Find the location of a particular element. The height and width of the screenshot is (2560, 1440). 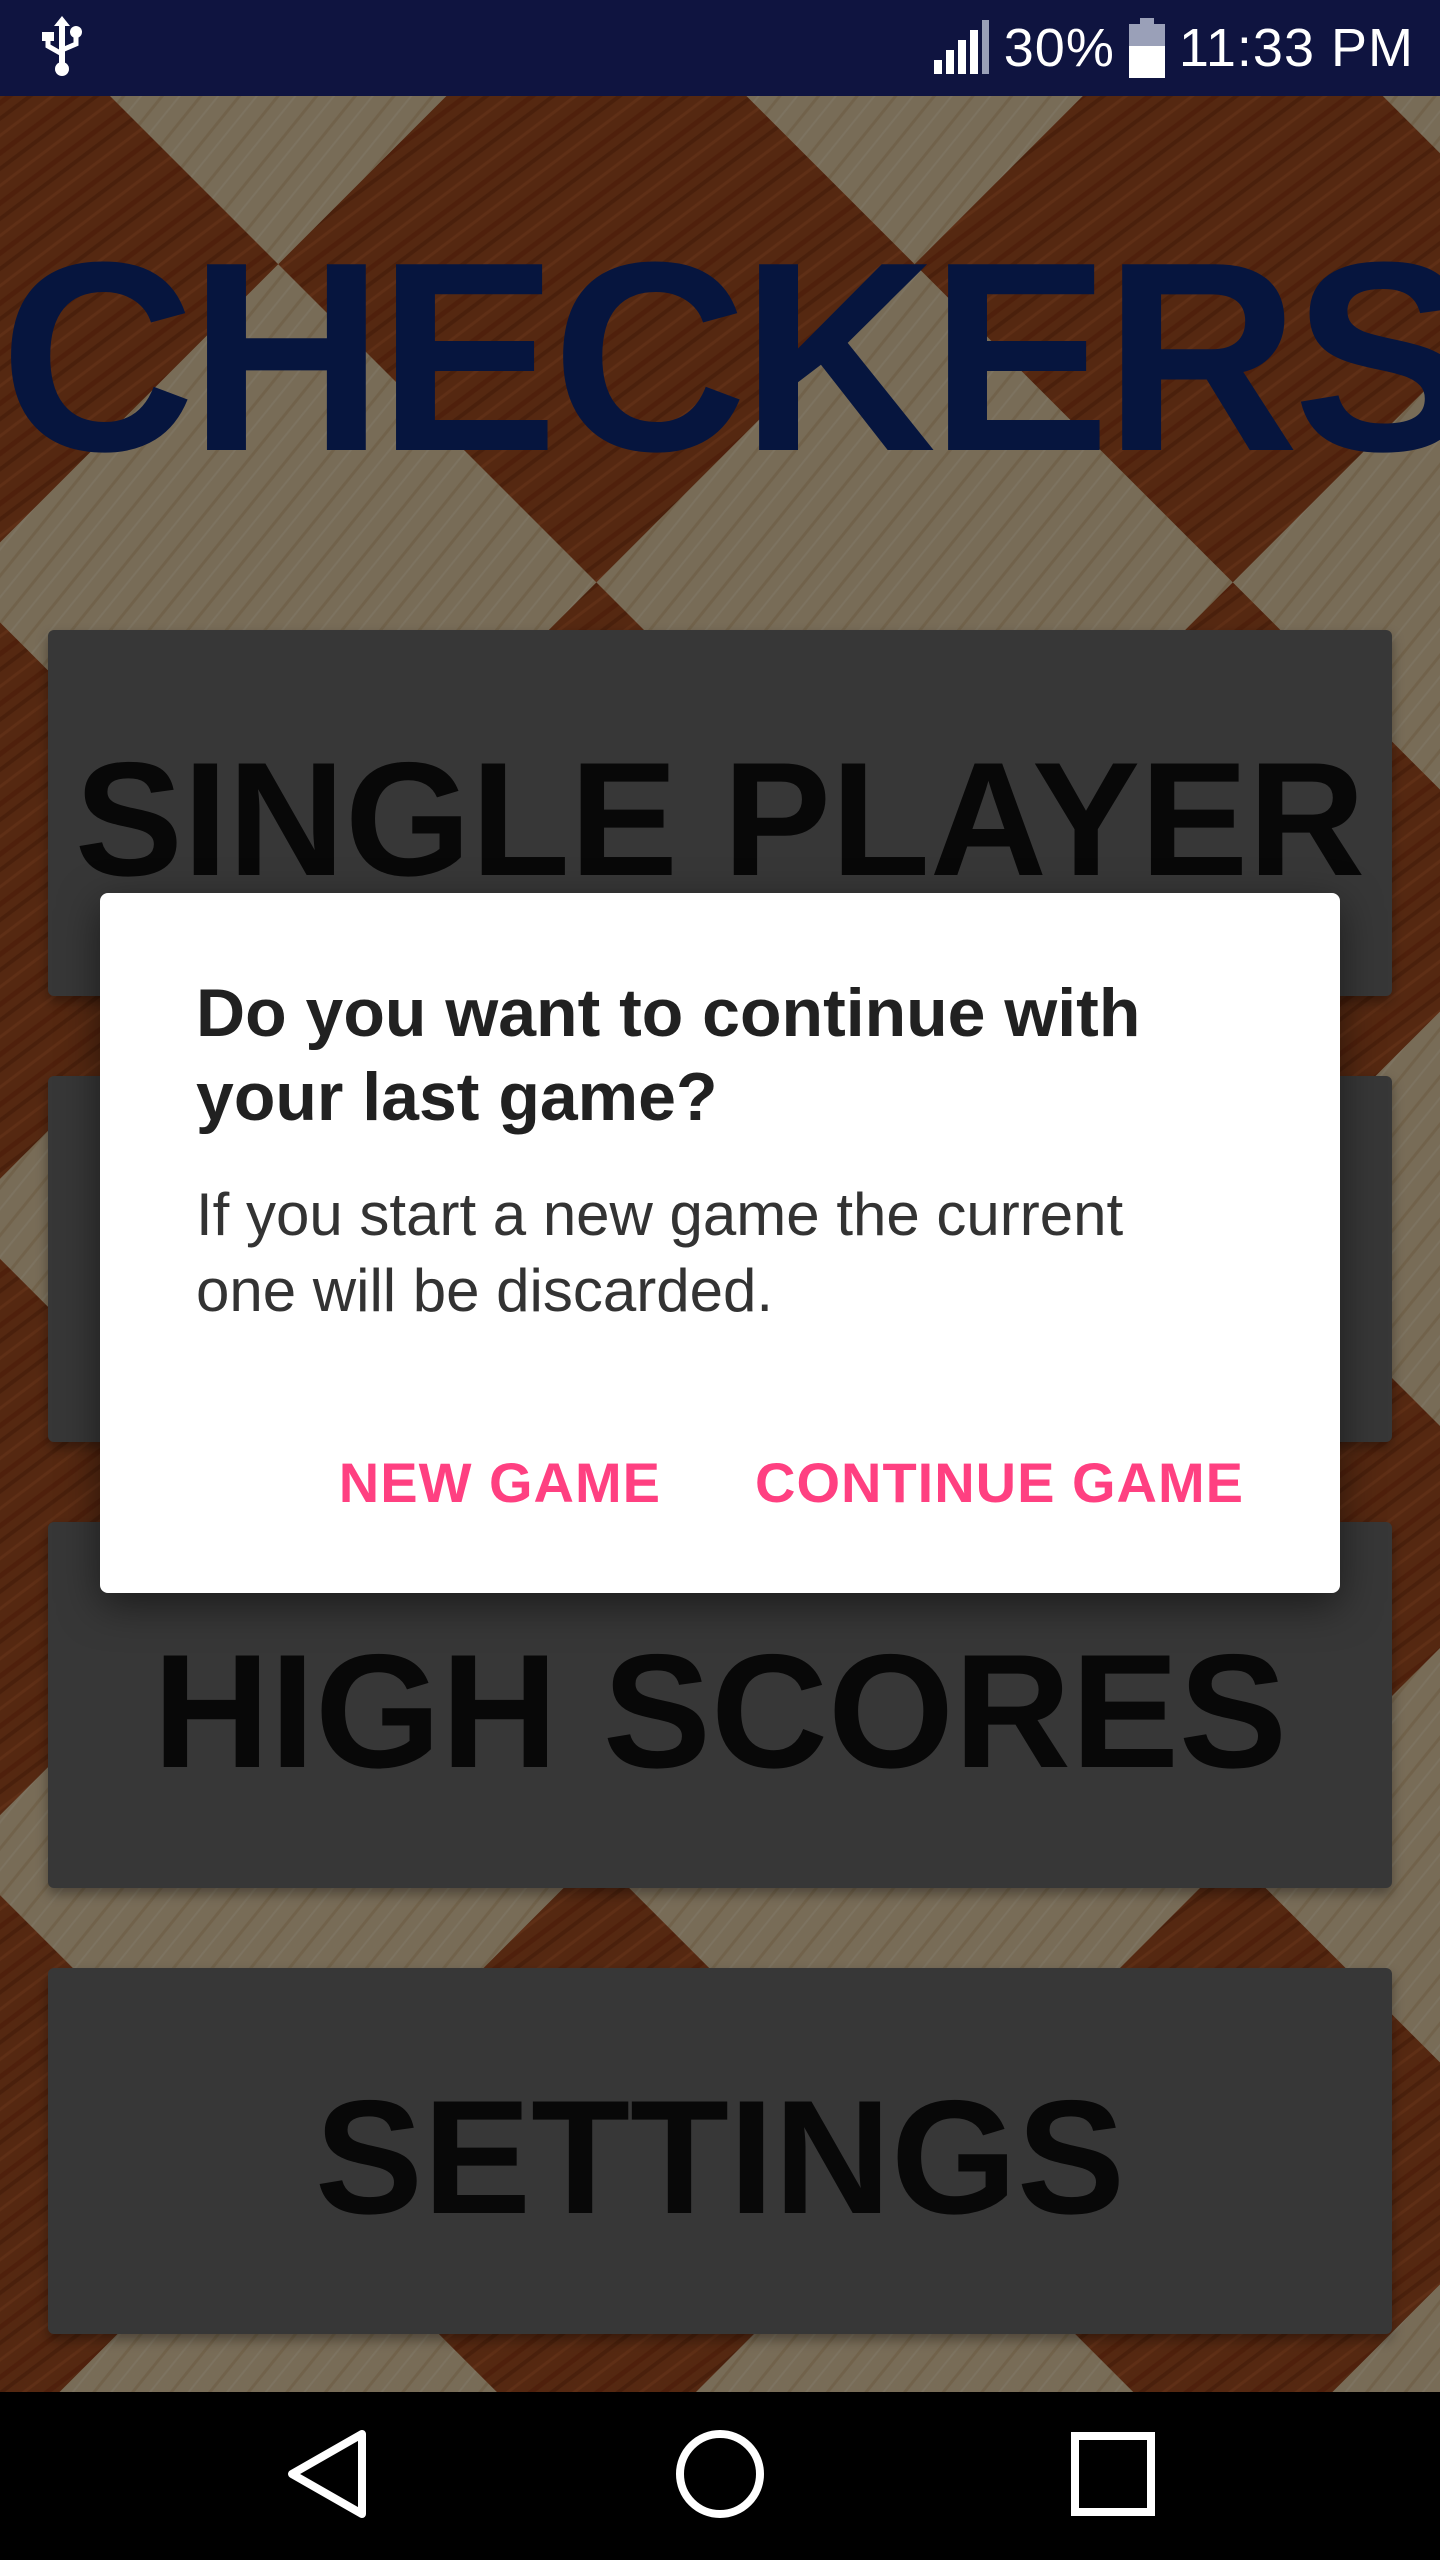

dialog-actions: NEW GAME CONTINUE GAME is located at coordinates (791, 1482).